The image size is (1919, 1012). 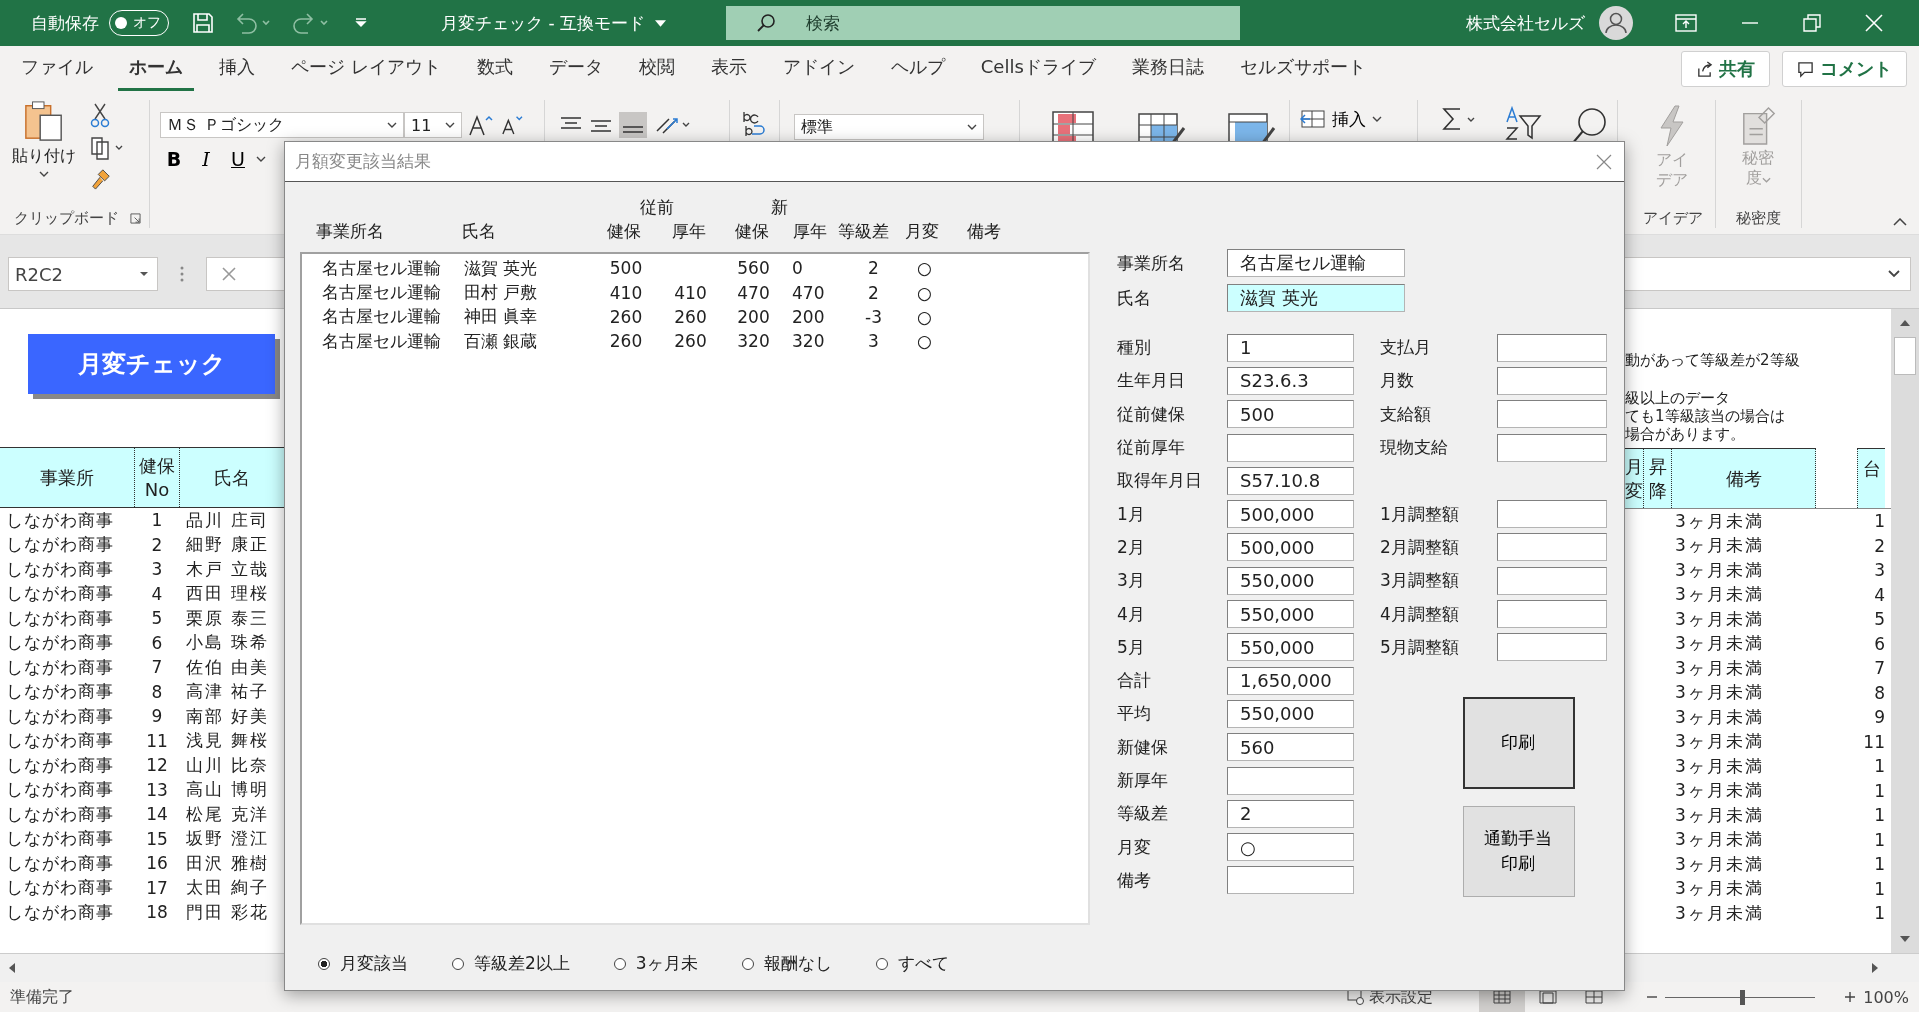 What do you see at coordinates (237, 69) in the screenshot?
I see `ribbon-tab: 挿入` at bounding box center [237, 69].